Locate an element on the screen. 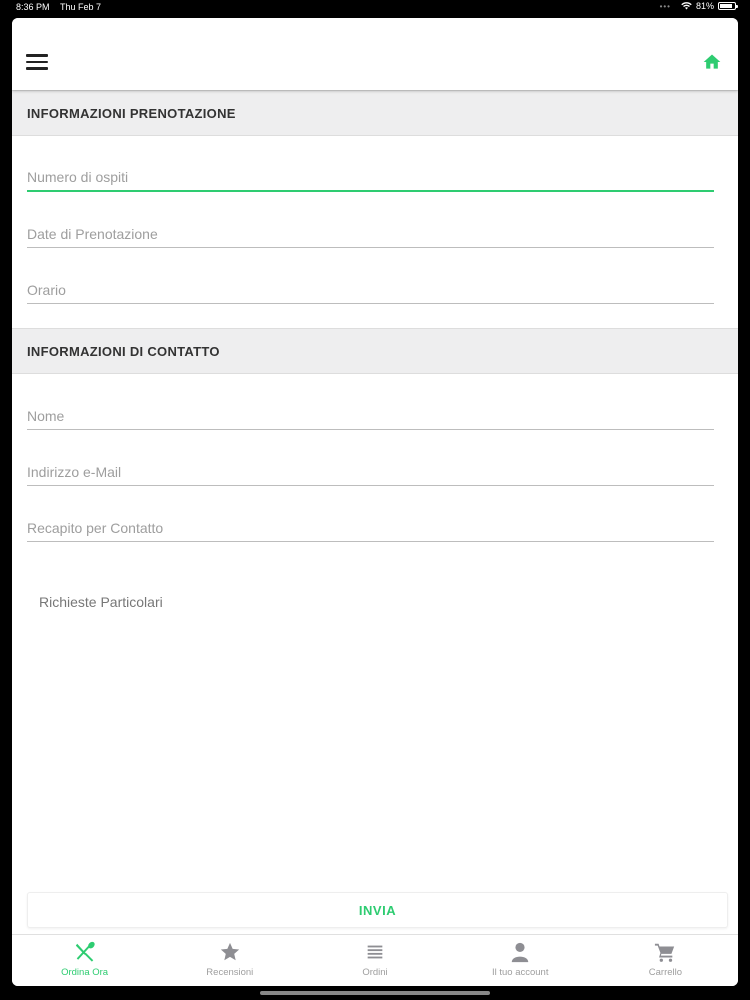  tab-label: Carrello is located at coordinates (665, 972).